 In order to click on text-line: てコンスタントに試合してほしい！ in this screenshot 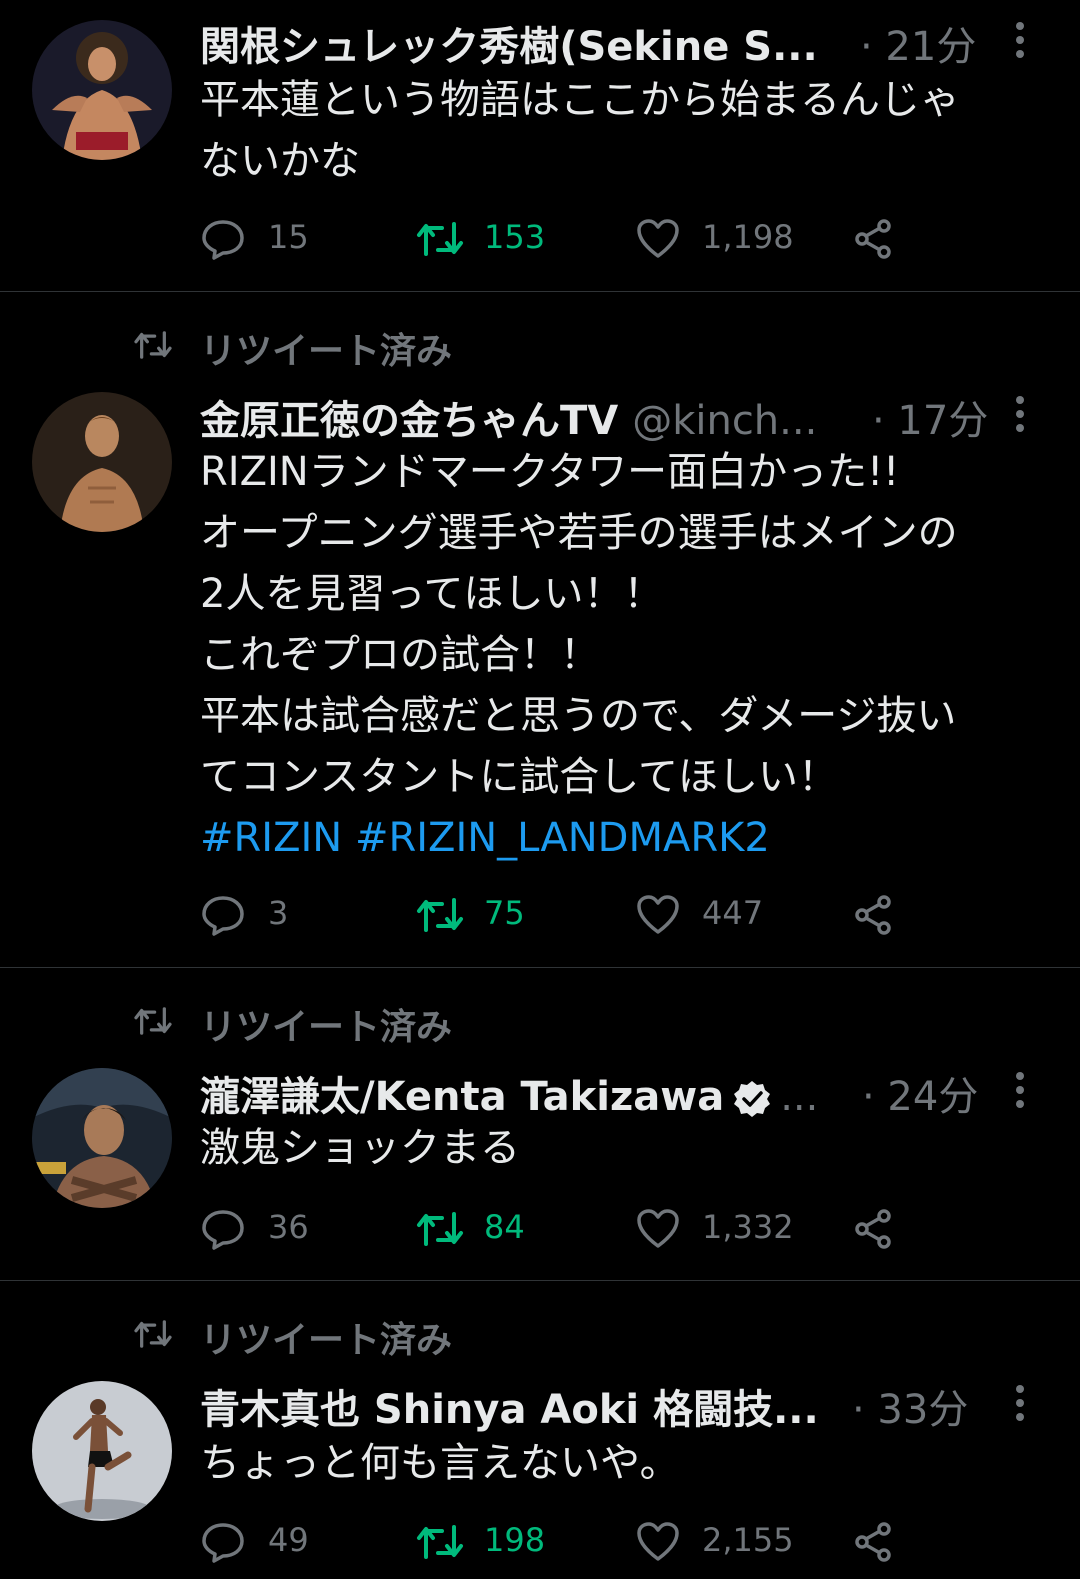, I will do `click(519, 777)`.